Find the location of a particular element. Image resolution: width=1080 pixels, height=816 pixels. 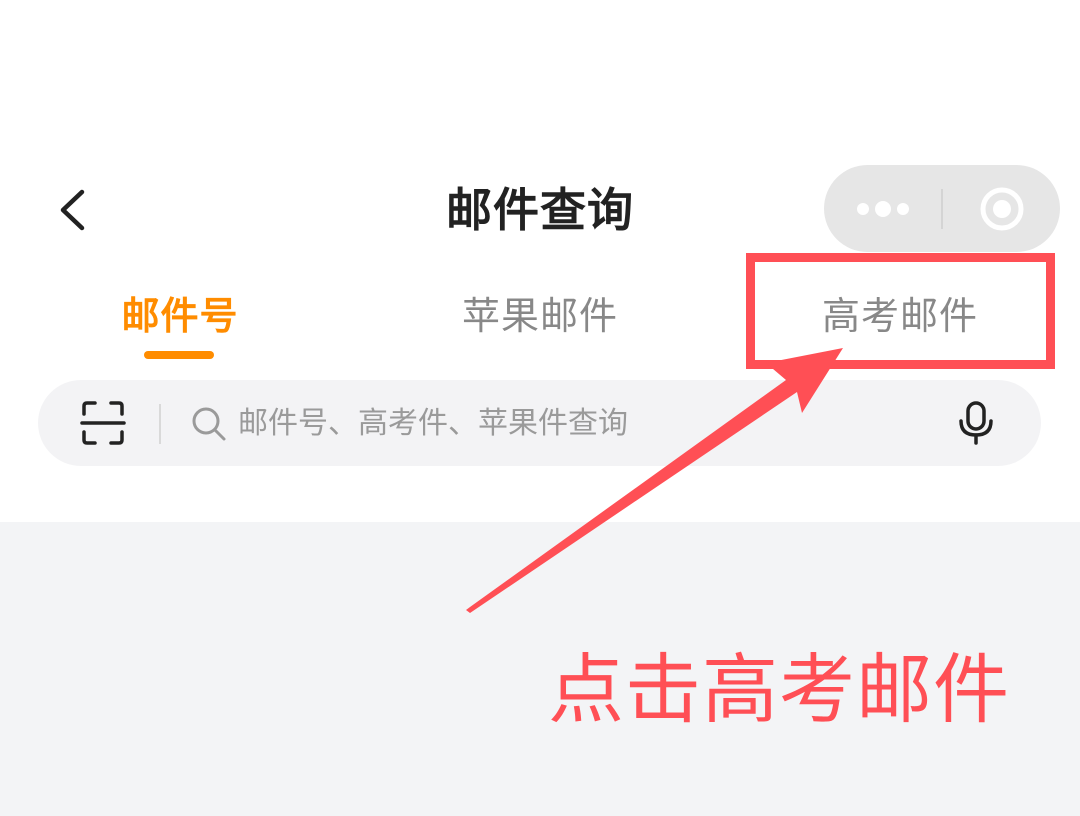

tab-apple-mail: 苹果邮件 is located at coordinates (540, 316).